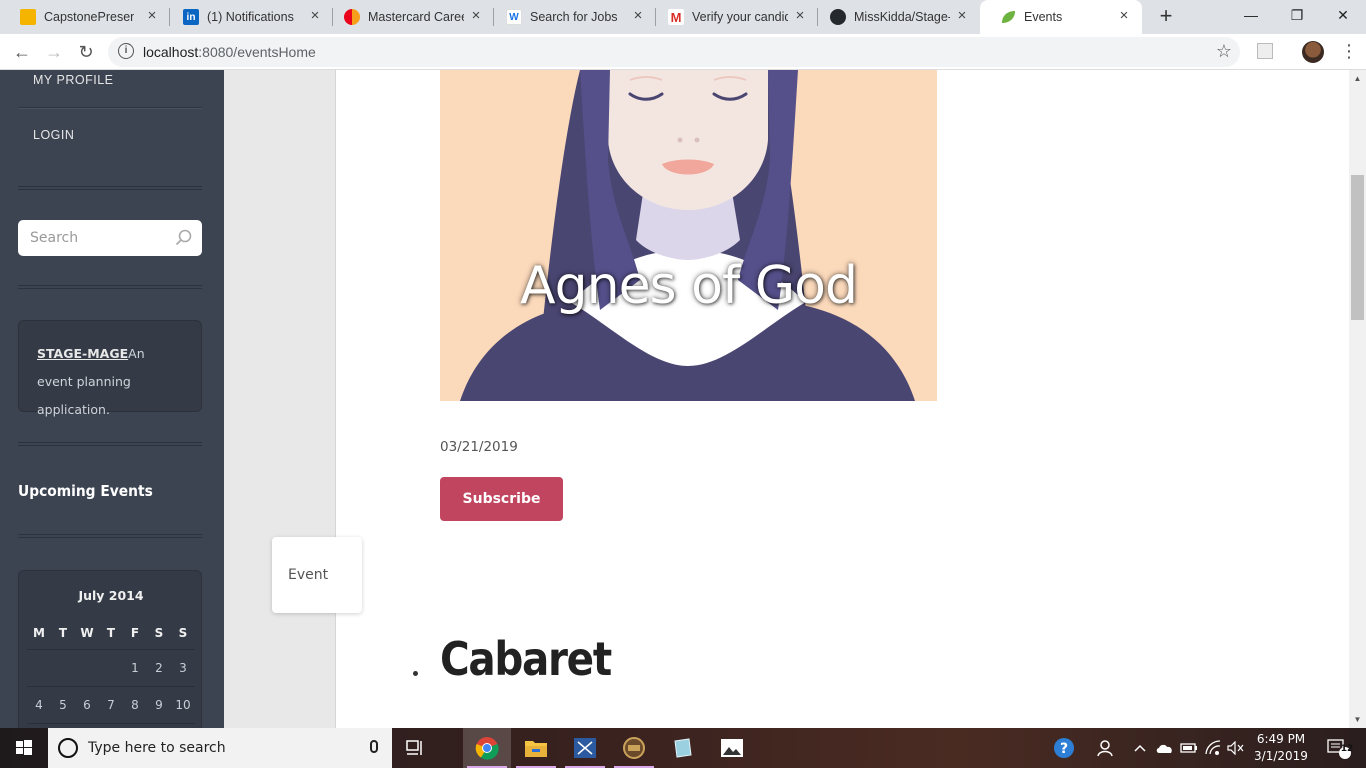 The image size is (1366, 768). What do you see at coordinates (1349, 51) in the screenshot?
I see `kebab-menu-icon: ⋮` at bounding box center [1349, 51].